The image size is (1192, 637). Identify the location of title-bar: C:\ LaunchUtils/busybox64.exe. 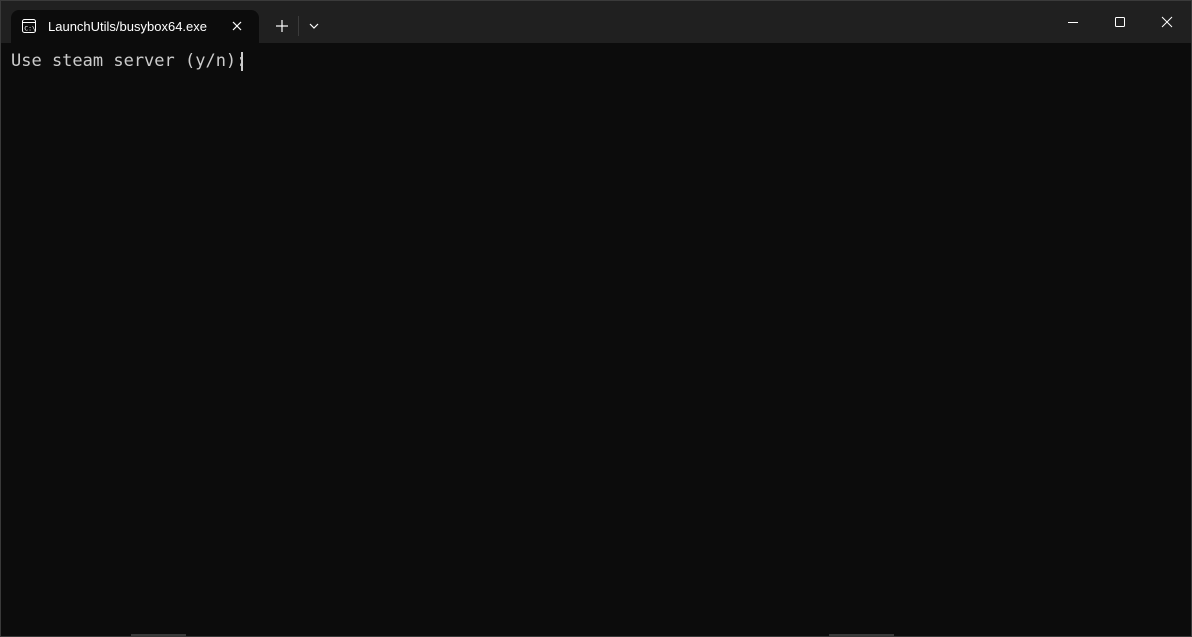
(596, 22).